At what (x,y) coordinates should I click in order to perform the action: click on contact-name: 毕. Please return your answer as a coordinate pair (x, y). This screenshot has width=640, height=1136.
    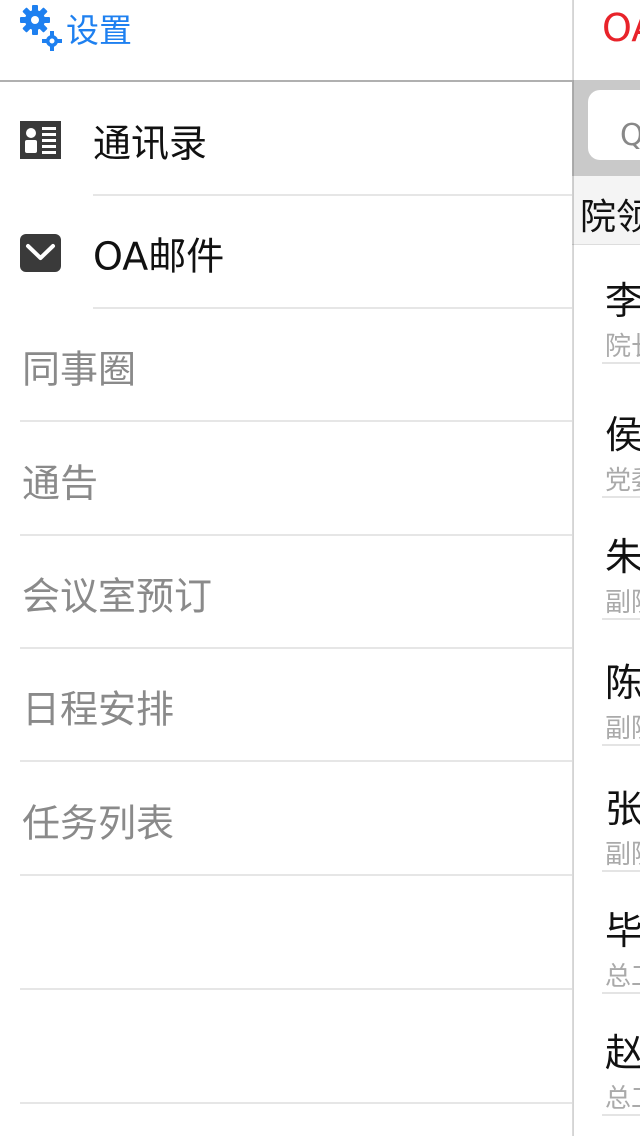
    Looking at the image, I should click on (622, 931).